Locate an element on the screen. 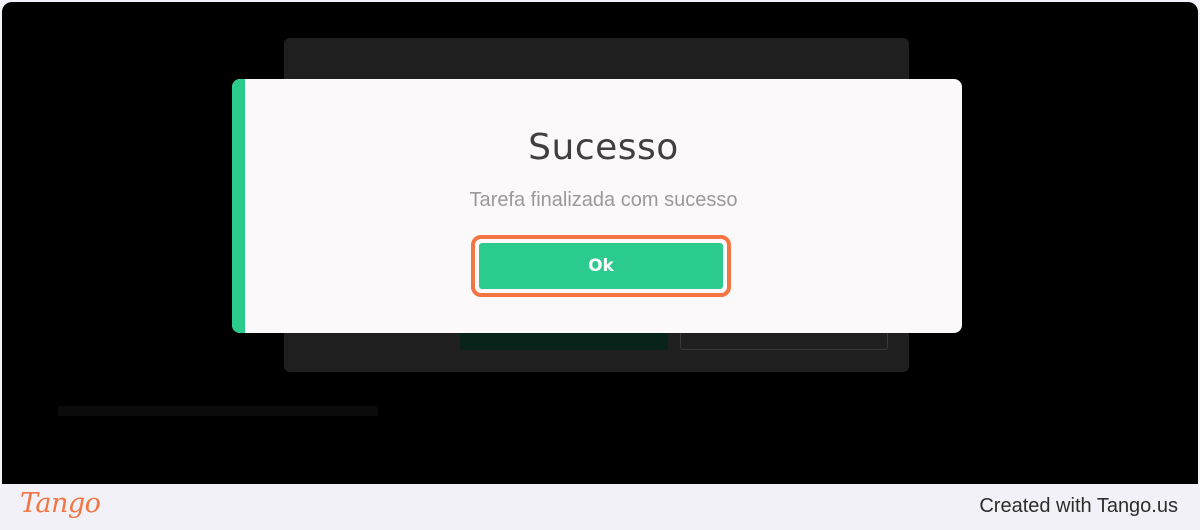 Image resolution: width=1200 pixels, height=530 pixels. modal-message: Tarefa finalizada com sucesso is located at coordinates (603, 200).